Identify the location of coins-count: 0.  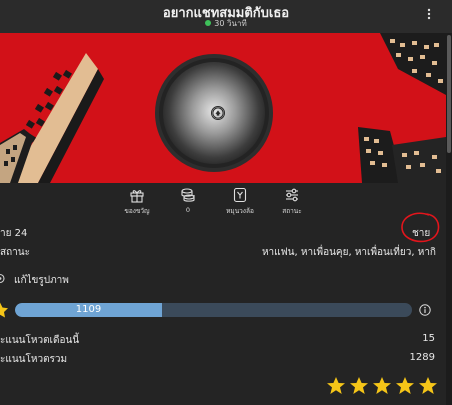
(188, 210).